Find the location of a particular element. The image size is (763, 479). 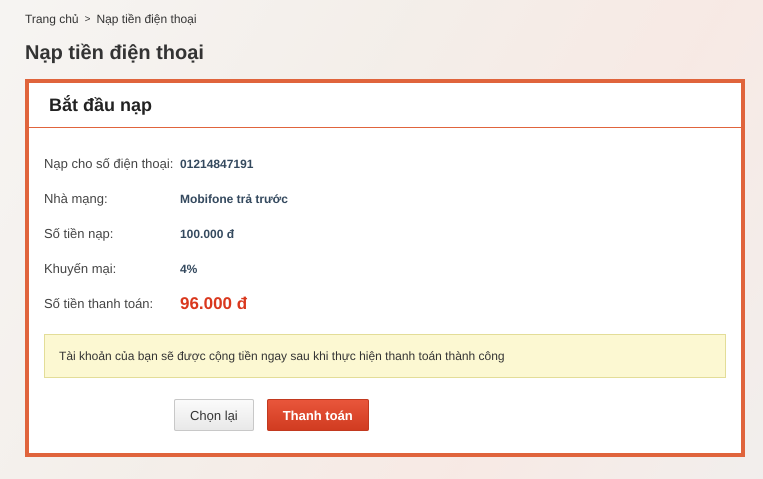

pay-button: Thanh toán is located at coordinates (317, 415).